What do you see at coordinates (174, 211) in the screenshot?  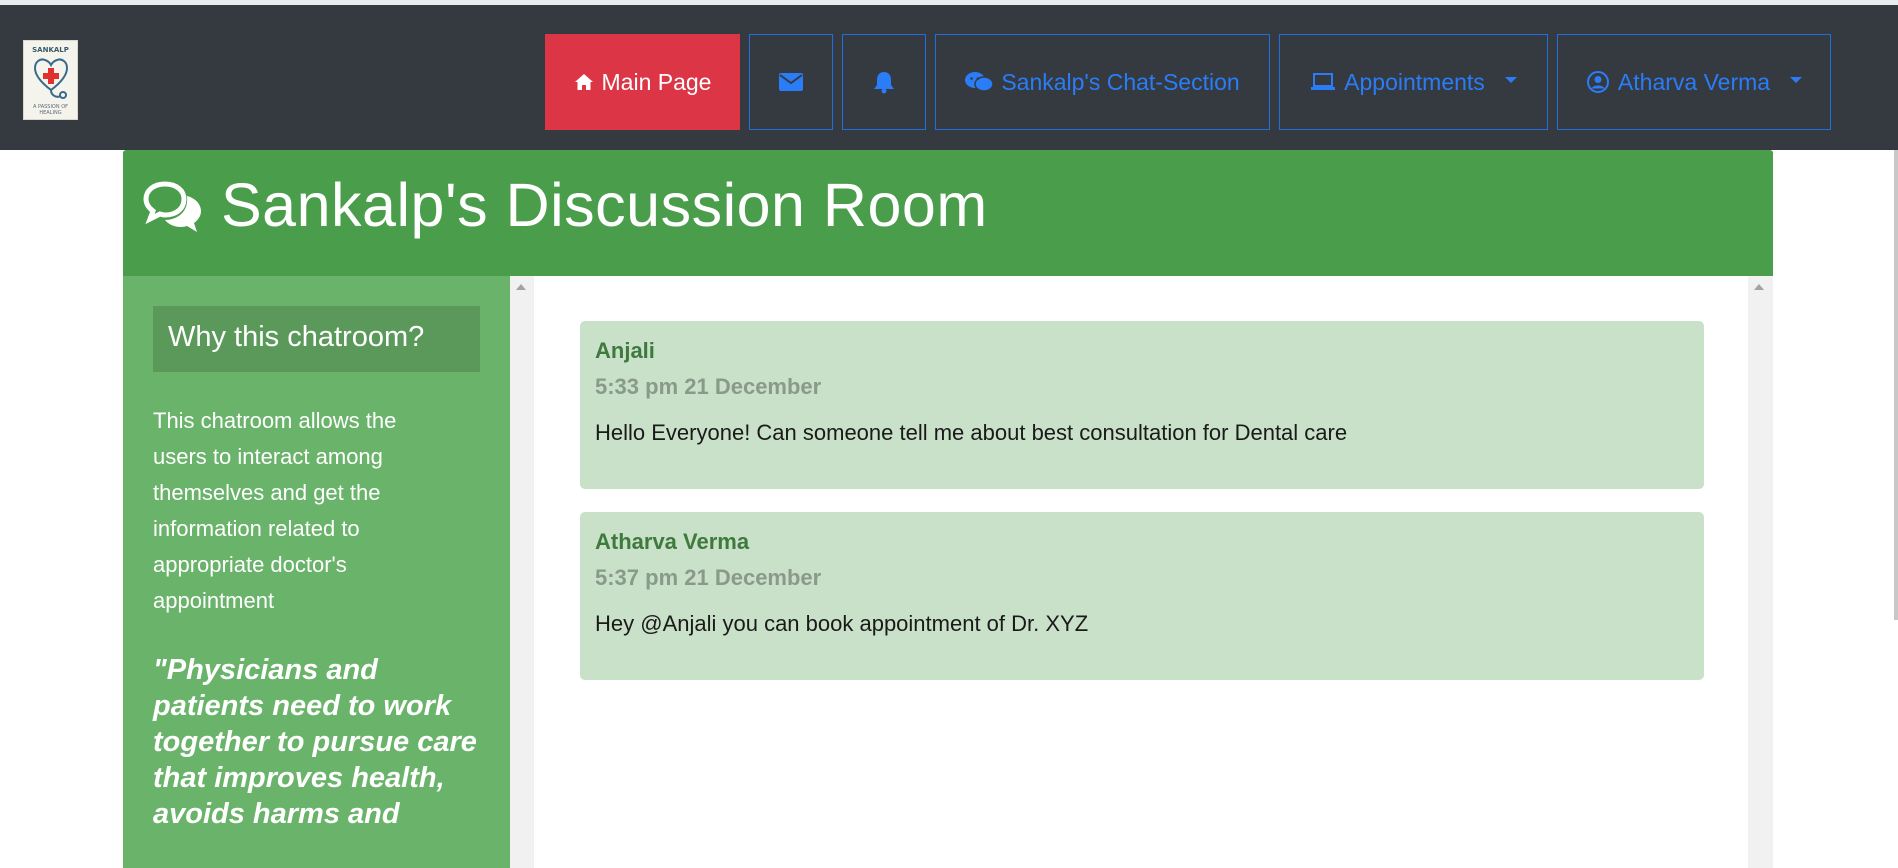 I see `comments-icon` at bounding box center [174, 211].